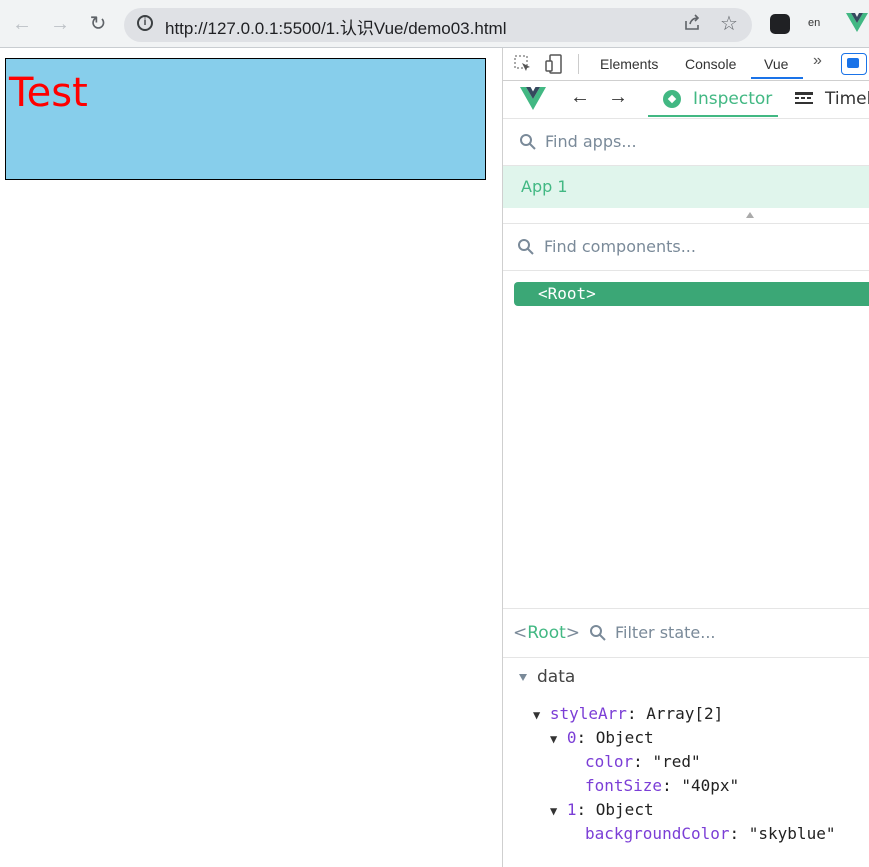 The height and width of the screenshot is (867, 869). I want to click on element-picker-icon, so click(523, 64).